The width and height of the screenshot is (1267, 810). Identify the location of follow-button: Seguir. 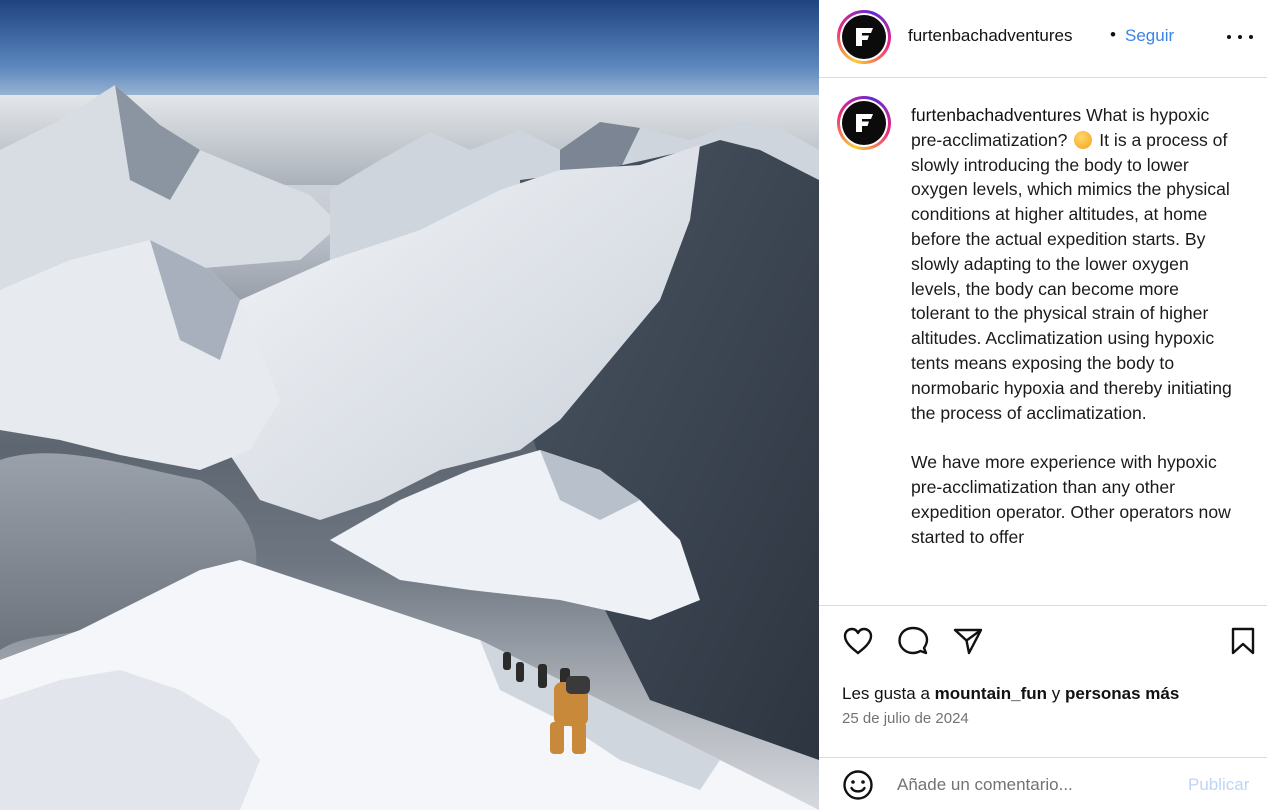
(1149, 36).